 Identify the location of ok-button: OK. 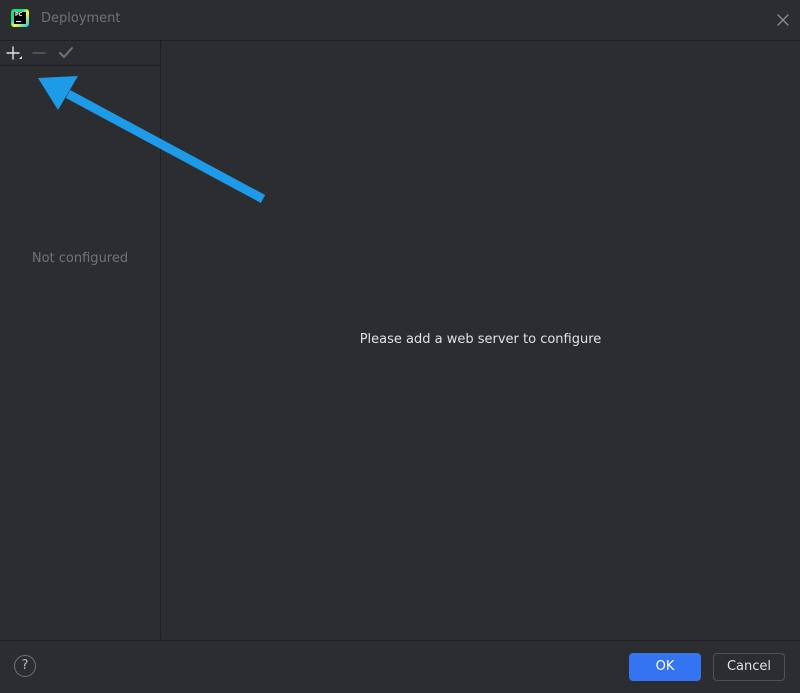
(665, 667).